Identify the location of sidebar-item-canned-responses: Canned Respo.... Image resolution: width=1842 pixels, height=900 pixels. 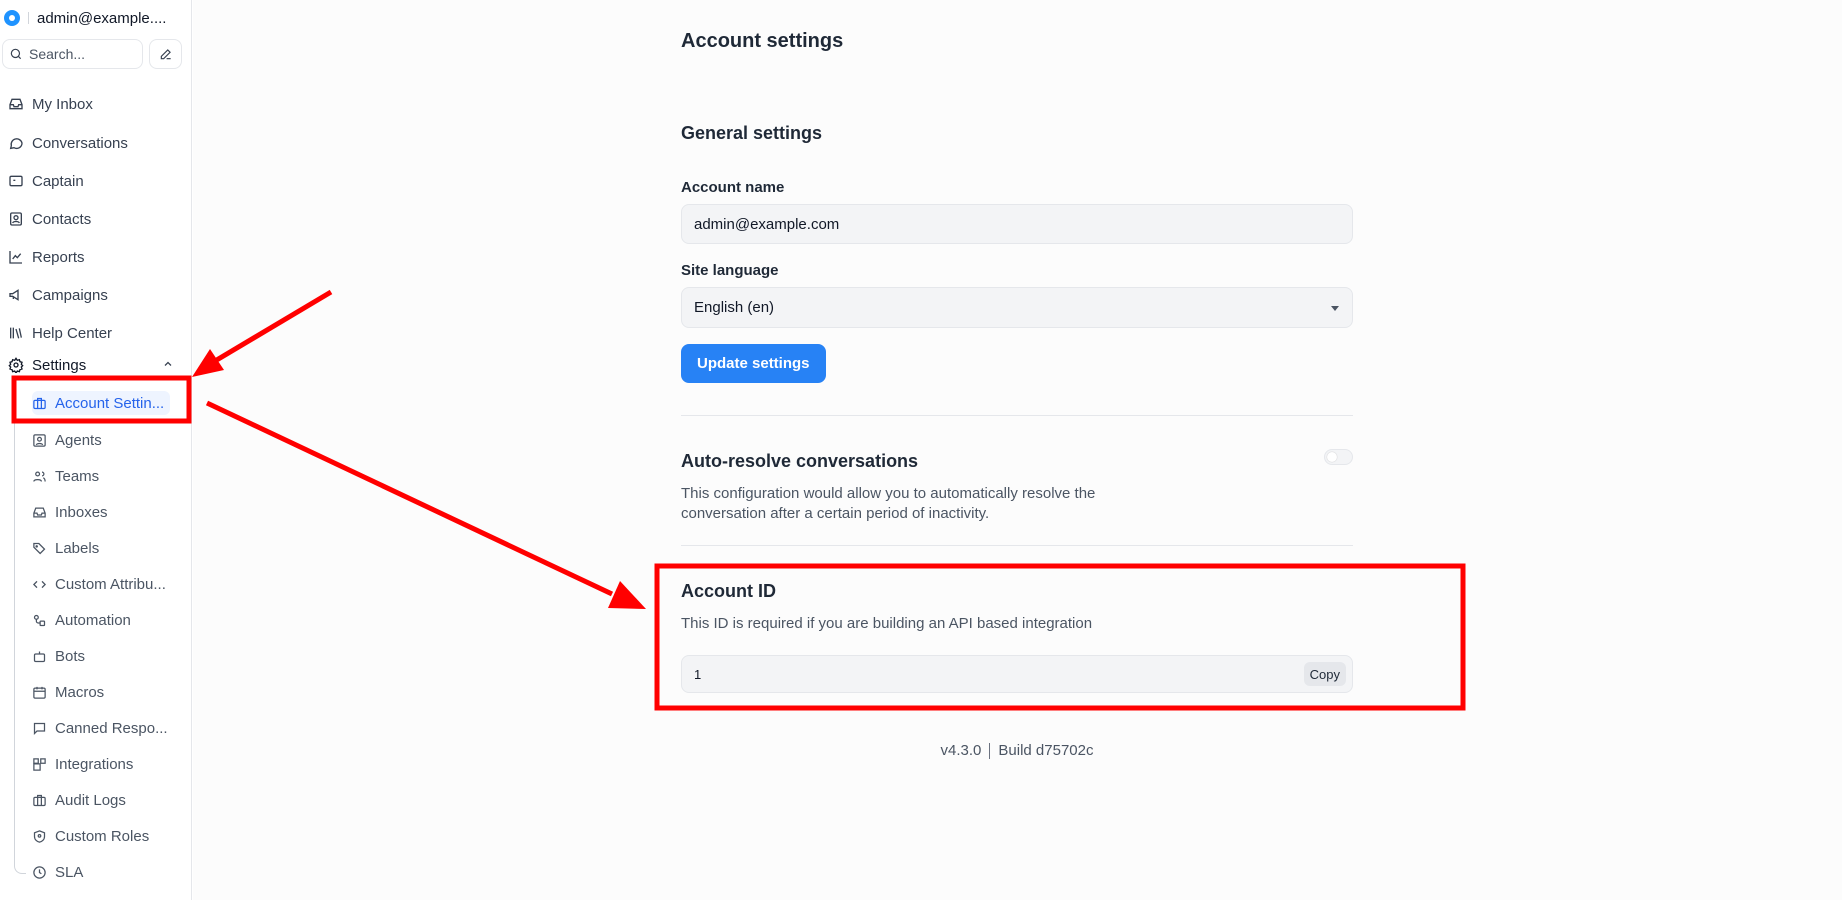
(100, 728).